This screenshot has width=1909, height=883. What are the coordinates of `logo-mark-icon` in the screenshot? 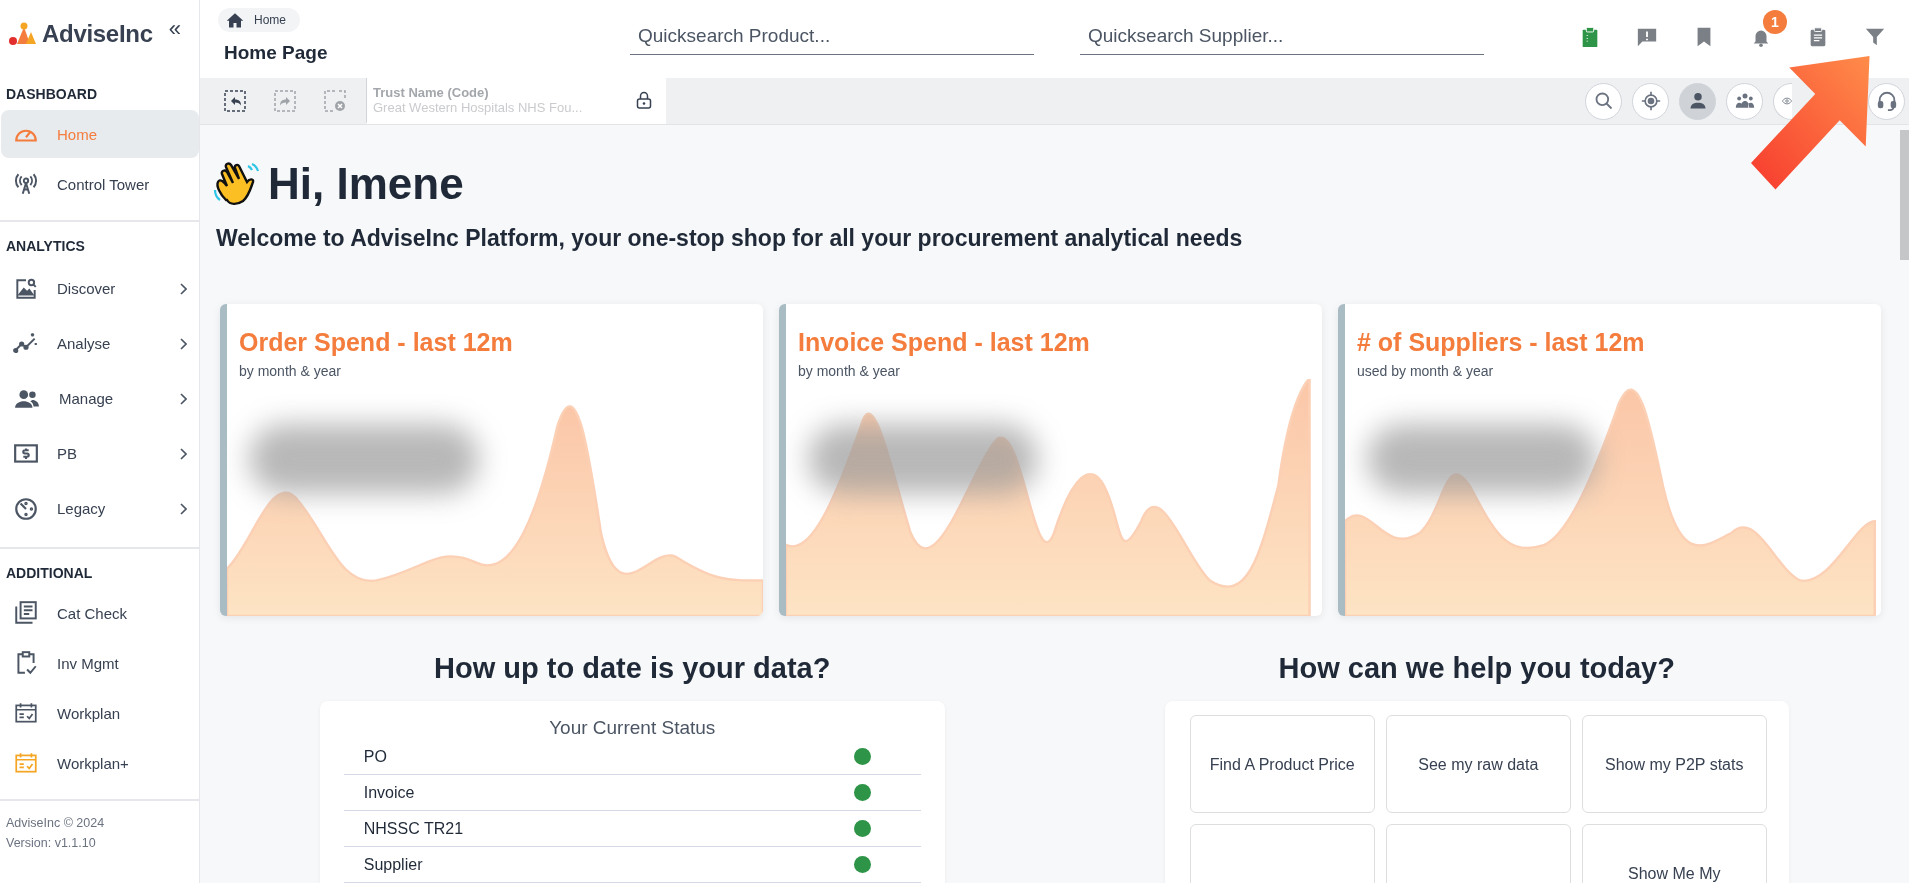 It's located at (23, 34).